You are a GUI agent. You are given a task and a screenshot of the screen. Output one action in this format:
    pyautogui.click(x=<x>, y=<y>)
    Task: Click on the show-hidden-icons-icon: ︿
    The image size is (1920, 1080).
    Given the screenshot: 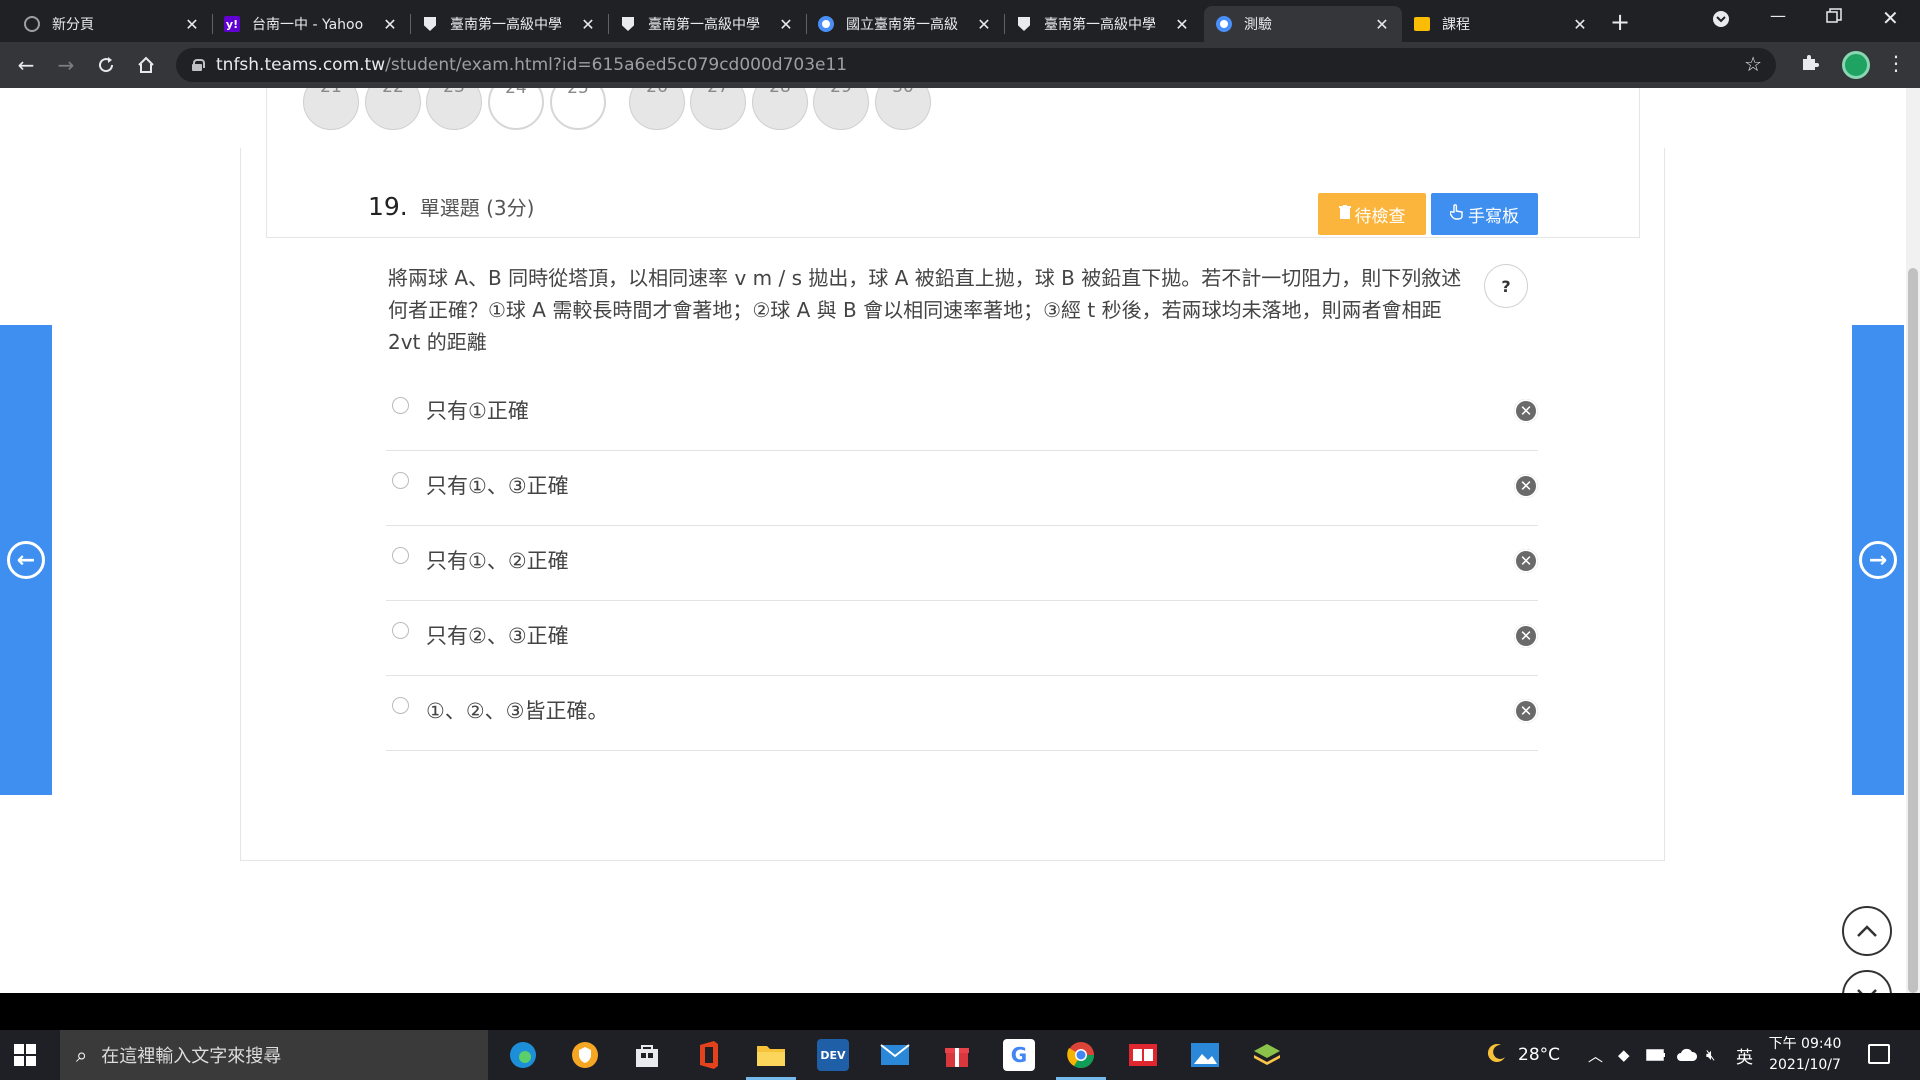 What is the action you would take?
    pyautogui.click(x=1595, y=1055)
    